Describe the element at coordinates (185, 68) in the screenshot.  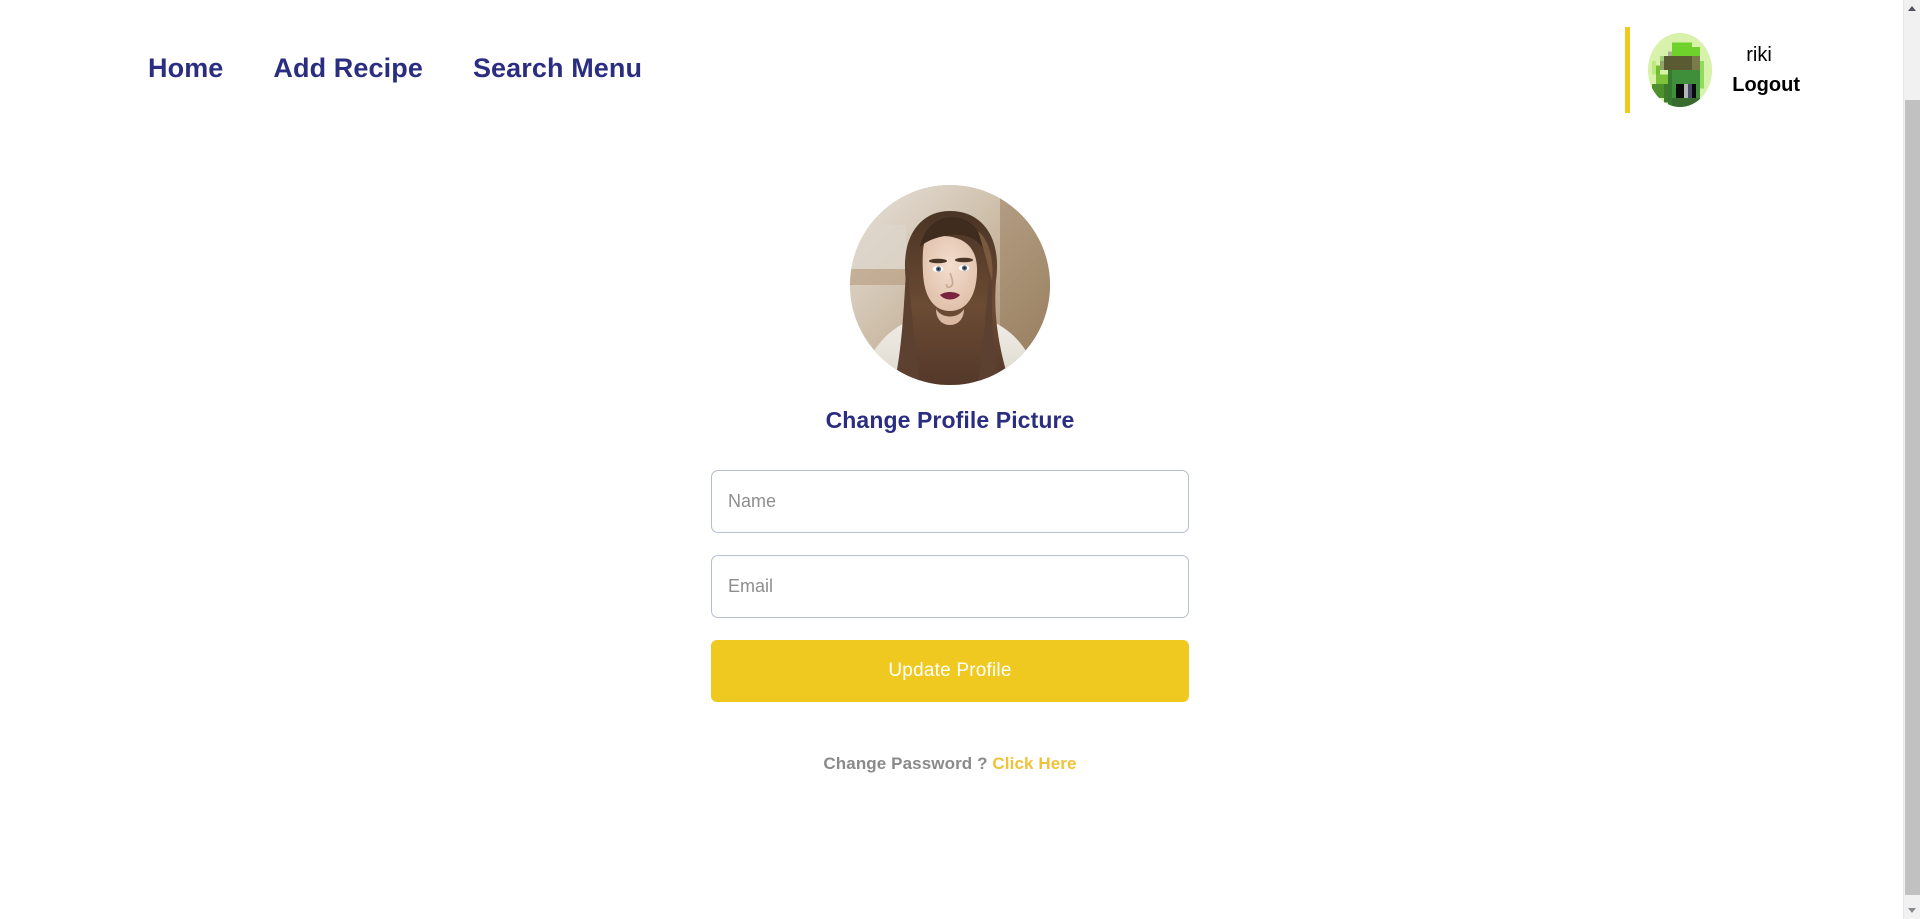
I see `nav-link-home: Home` at that location.